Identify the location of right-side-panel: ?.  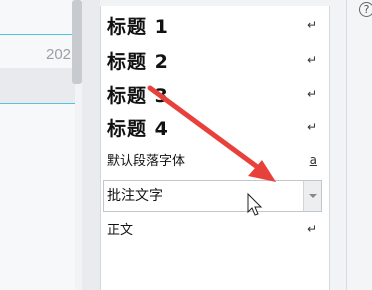
(359, 145).